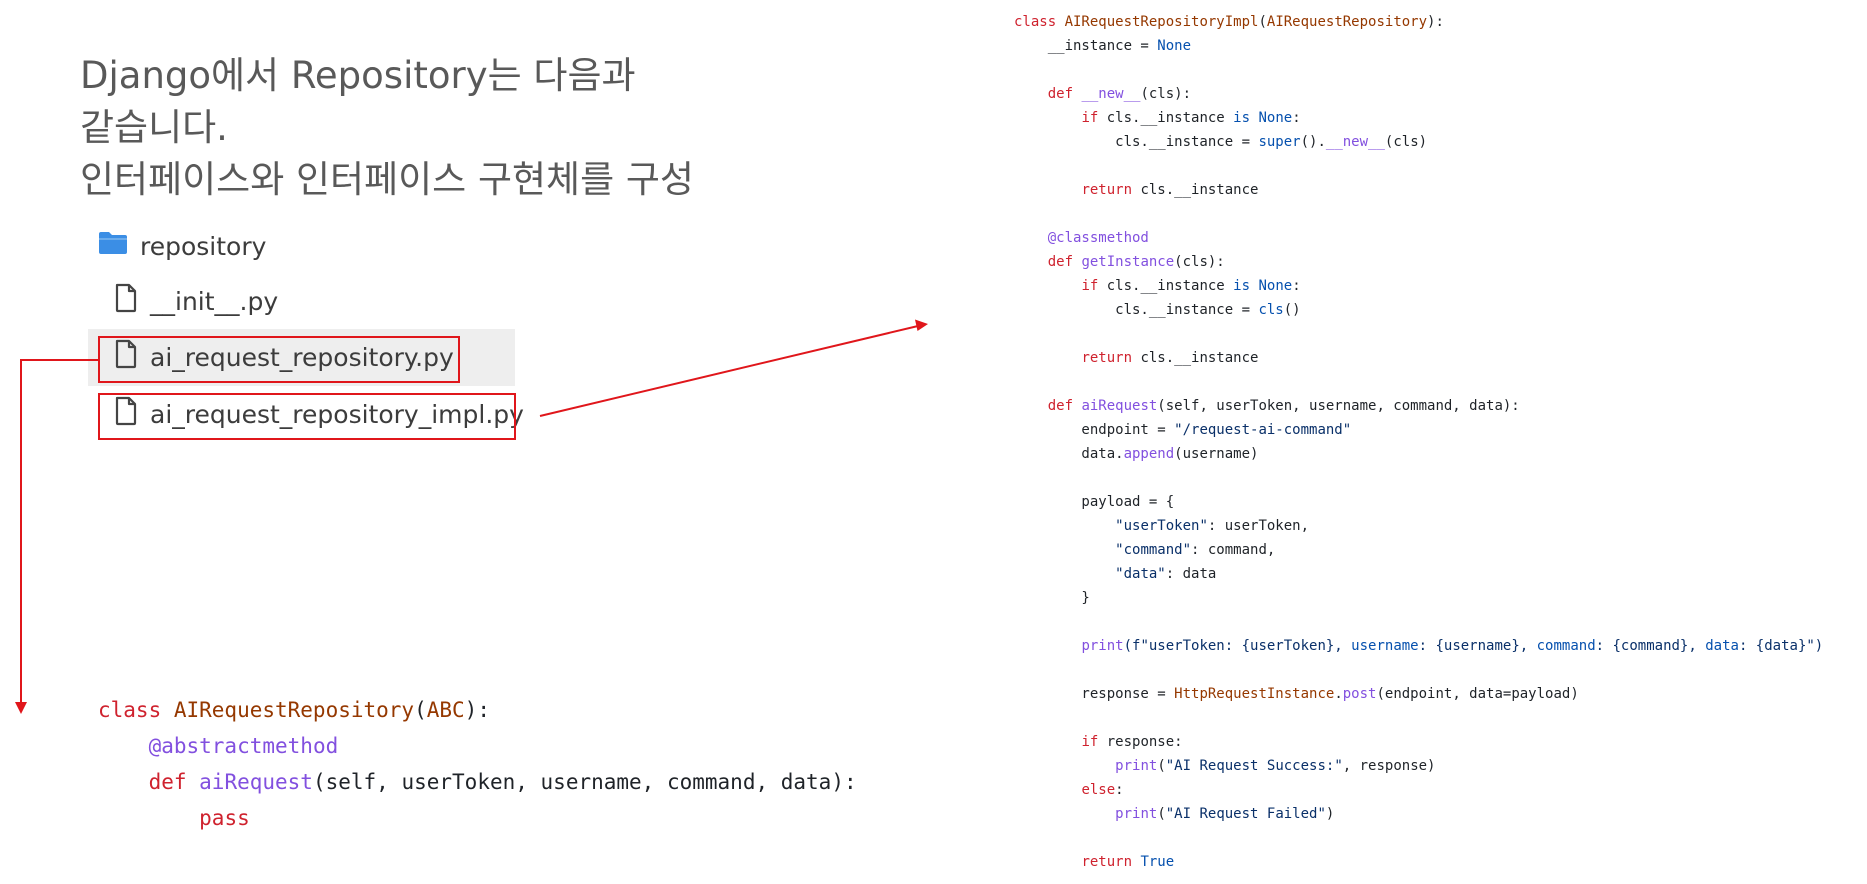 This screenshot has height=884, width=1867. Describe the element at coordinates (1385, 646) in the screenshot. I see `code-token: username` at that location.